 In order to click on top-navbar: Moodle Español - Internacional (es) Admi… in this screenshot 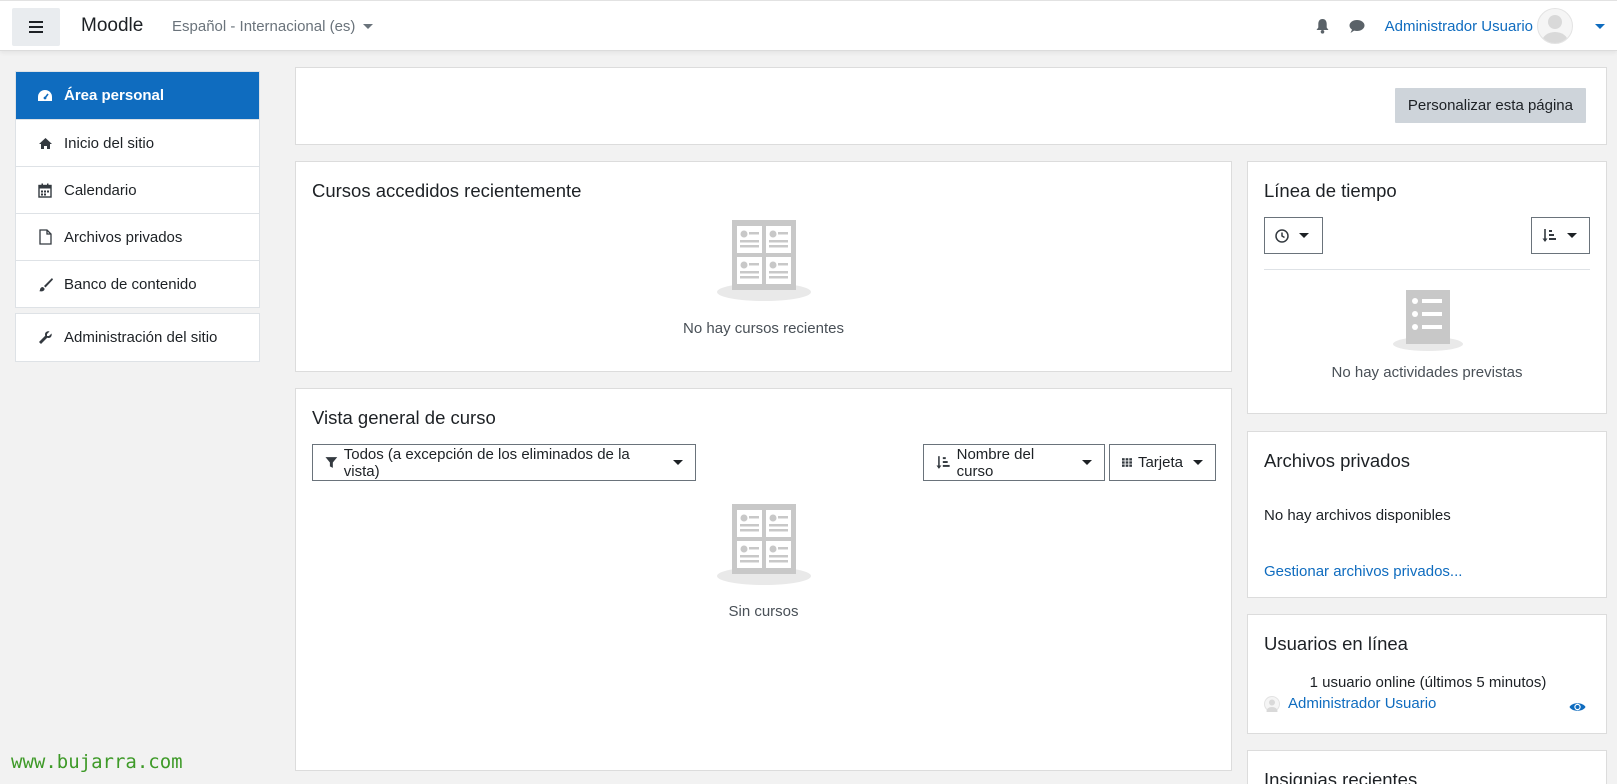, I will do `click(808, 25)`.